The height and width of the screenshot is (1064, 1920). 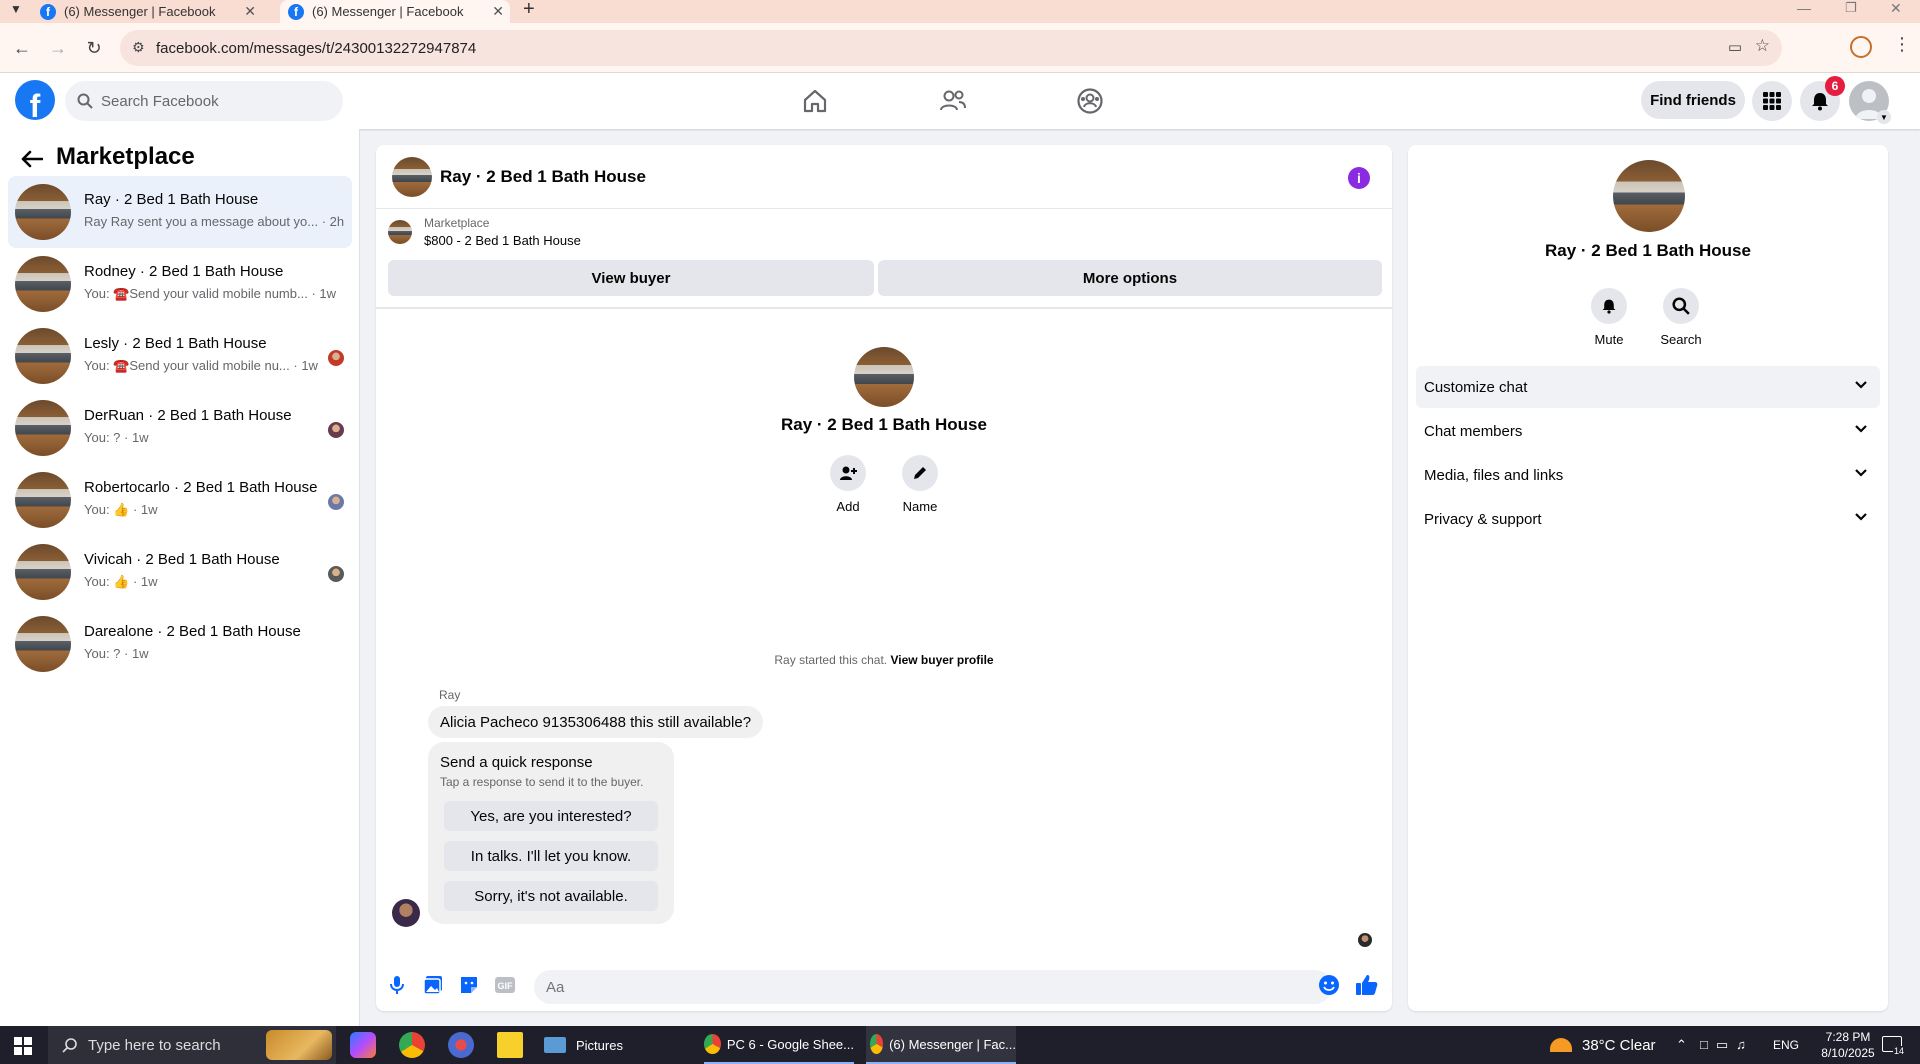 I want to click on restore-icon: ❐, so click(x=1851, y=8).